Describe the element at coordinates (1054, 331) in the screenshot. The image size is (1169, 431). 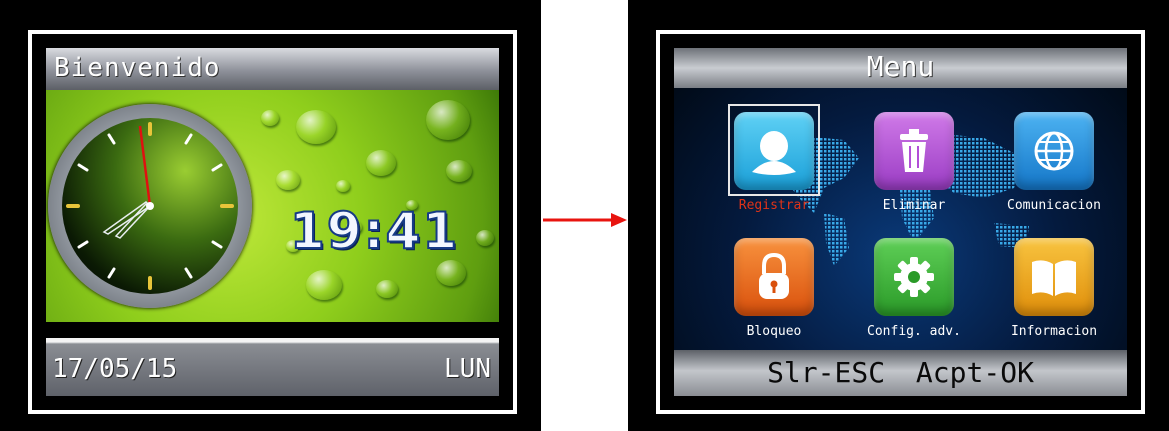
I see `menu-item-label: Informacion` at that location.